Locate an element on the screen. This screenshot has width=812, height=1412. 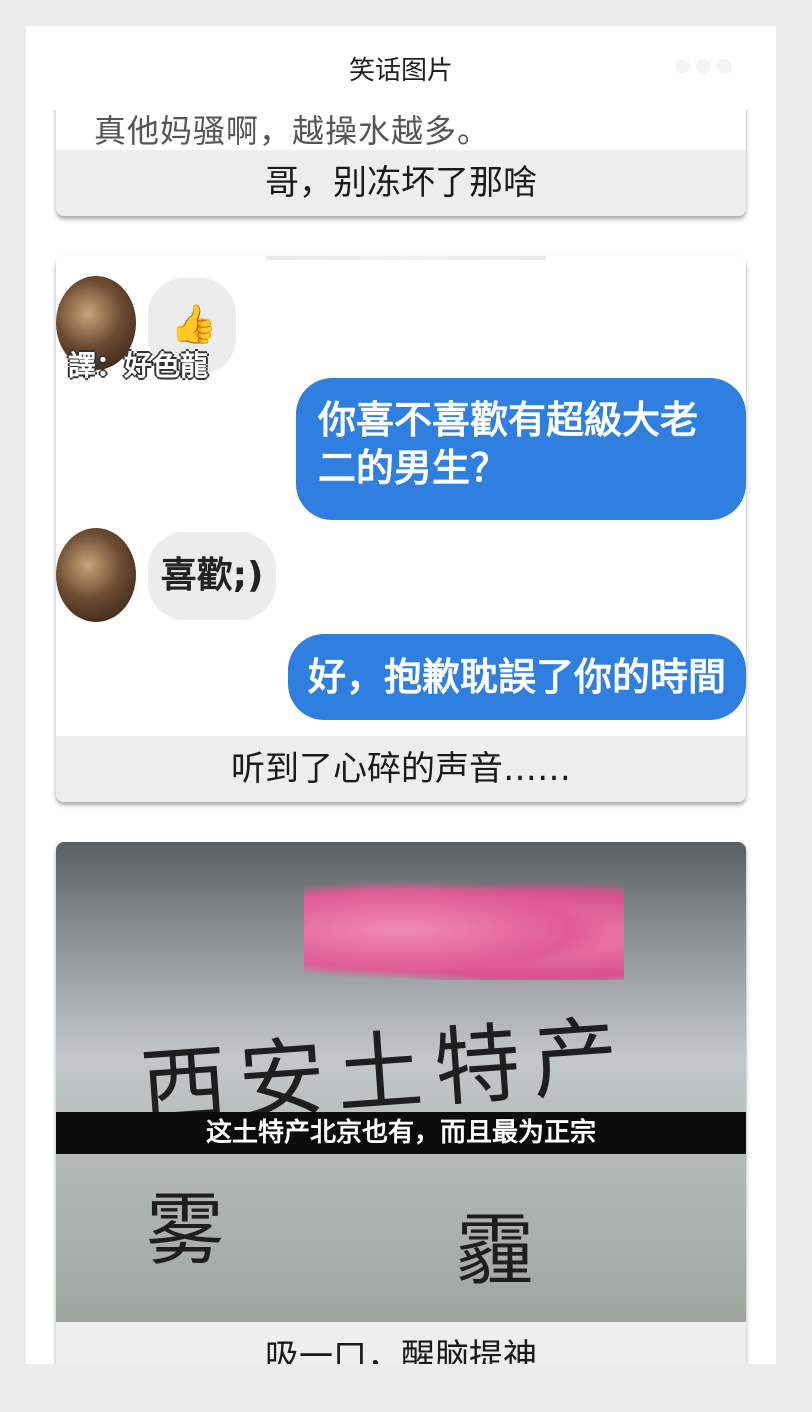
image-text: 真他妈骚啊，越操水越多。 is located at coordinates (292, 131).